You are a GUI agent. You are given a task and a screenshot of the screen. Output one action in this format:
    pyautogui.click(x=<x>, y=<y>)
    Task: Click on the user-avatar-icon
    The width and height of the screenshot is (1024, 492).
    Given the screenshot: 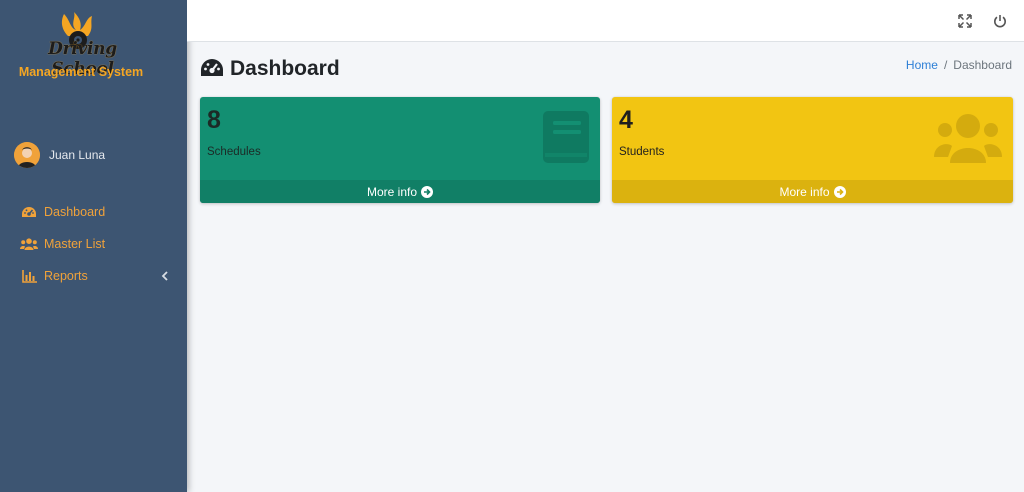 What is the action you would take?
    pyautogui.click(x=27, y=155)
    